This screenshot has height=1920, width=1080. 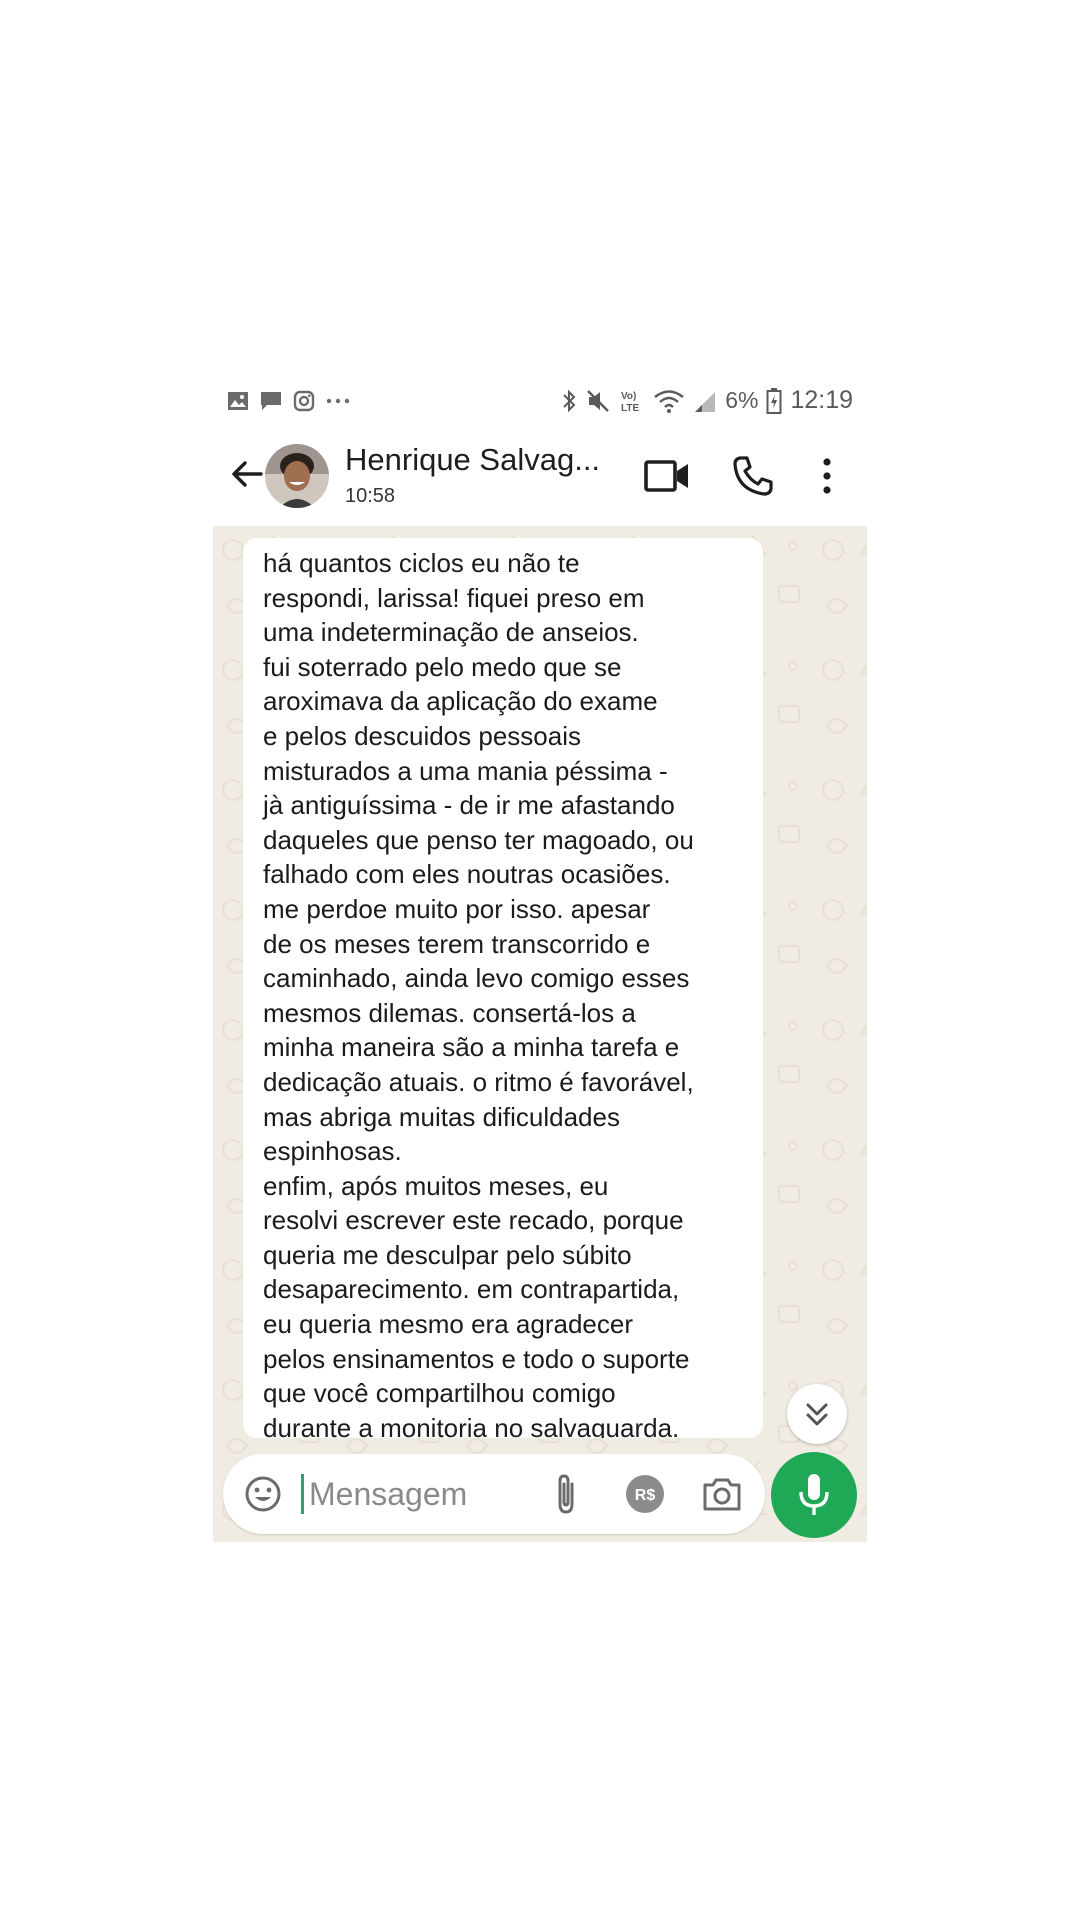 I want to click on payment-label: R$, so click(x=645, y=1495).